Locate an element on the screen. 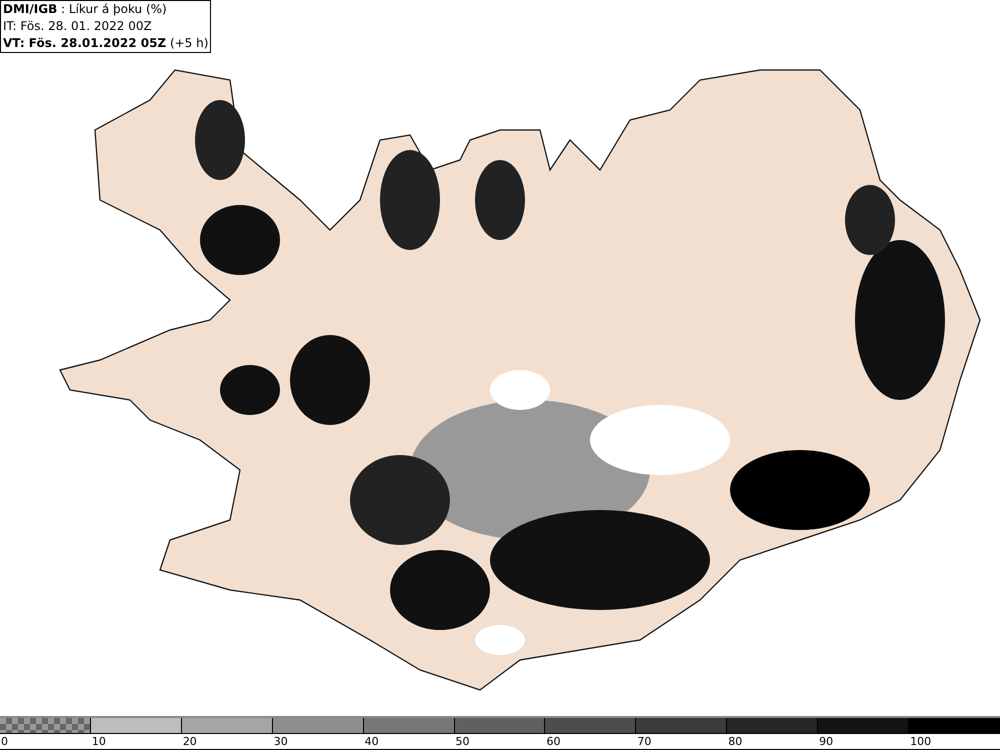 Image resolution: width=1000 pixels, height=750 pixels. init-time: IT: Fös. 28. 01. 2022 00Z is located at coordinates (78, 26).